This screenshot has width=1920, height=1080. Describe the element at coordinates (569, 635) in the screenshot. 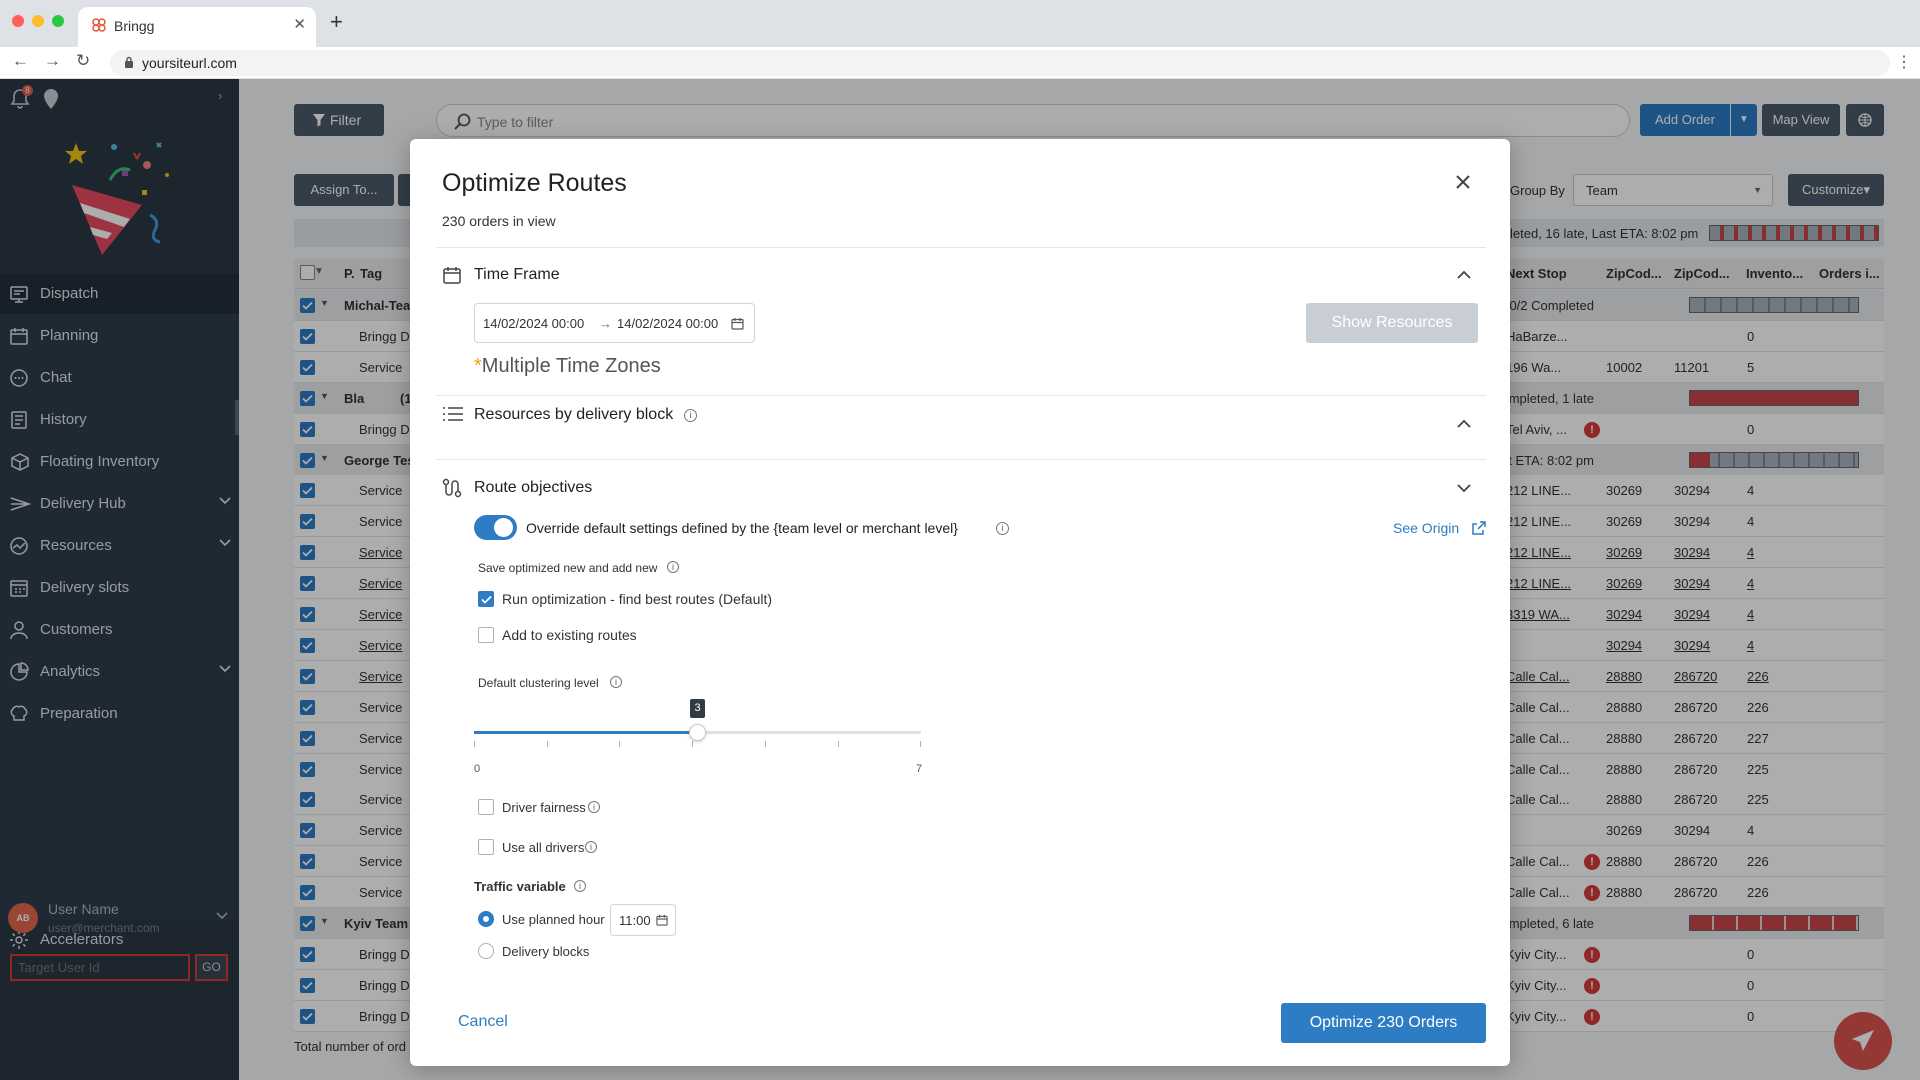

I see `add-to-existing-routes-label: Add to existing routes` at that location.